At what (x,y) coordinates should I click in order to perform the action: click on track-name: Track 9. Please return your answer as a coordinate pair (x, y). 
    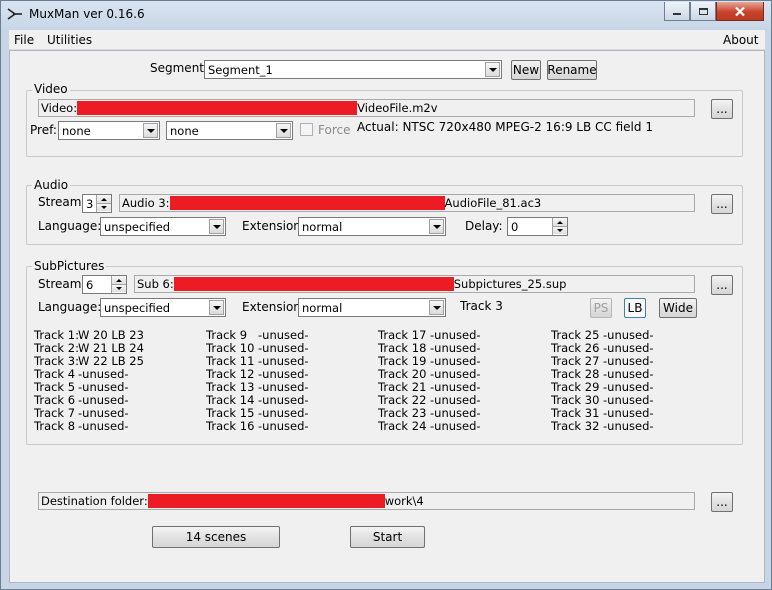
    Looking at the image, I should click on (227, 335).